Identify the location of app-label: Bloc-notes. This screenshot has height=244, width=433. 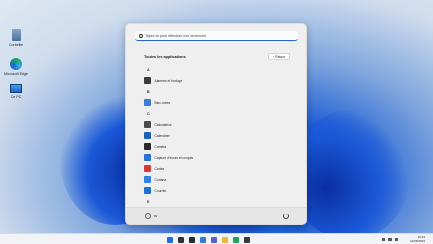
(162, 102).